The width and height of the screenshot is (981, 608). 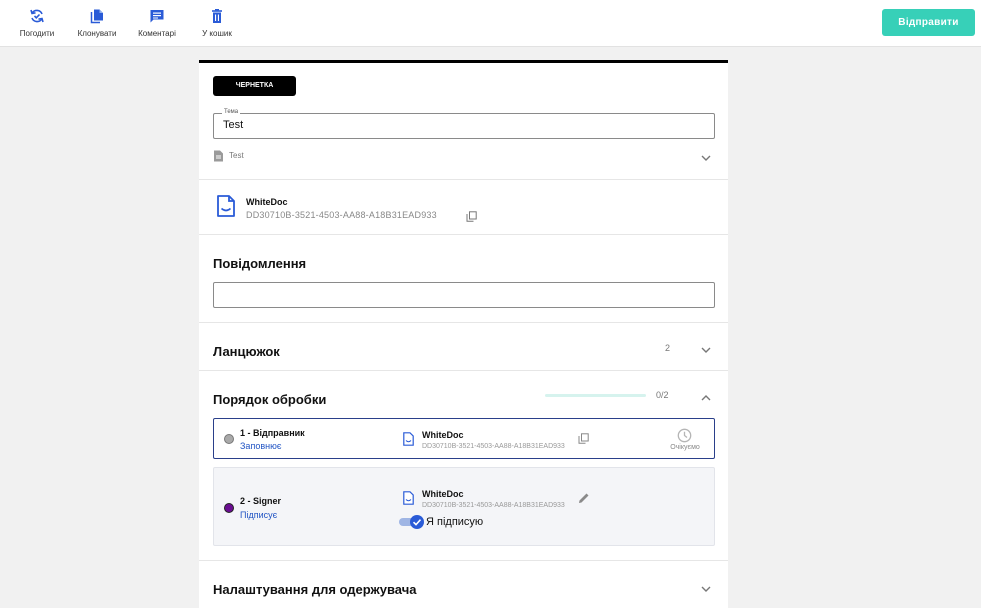 I want to click on approve-button: Погодити, so click(x=37, y=23).